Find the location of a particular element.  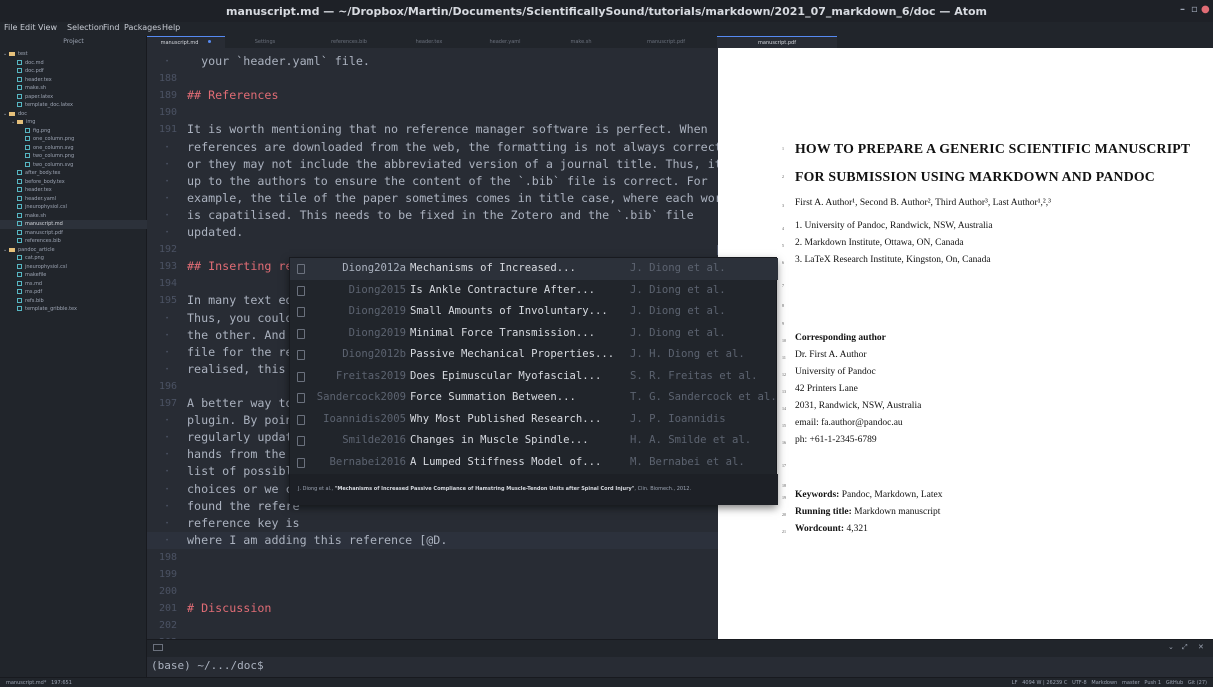

editor-line: 199 is located at coordinates (432, 574).